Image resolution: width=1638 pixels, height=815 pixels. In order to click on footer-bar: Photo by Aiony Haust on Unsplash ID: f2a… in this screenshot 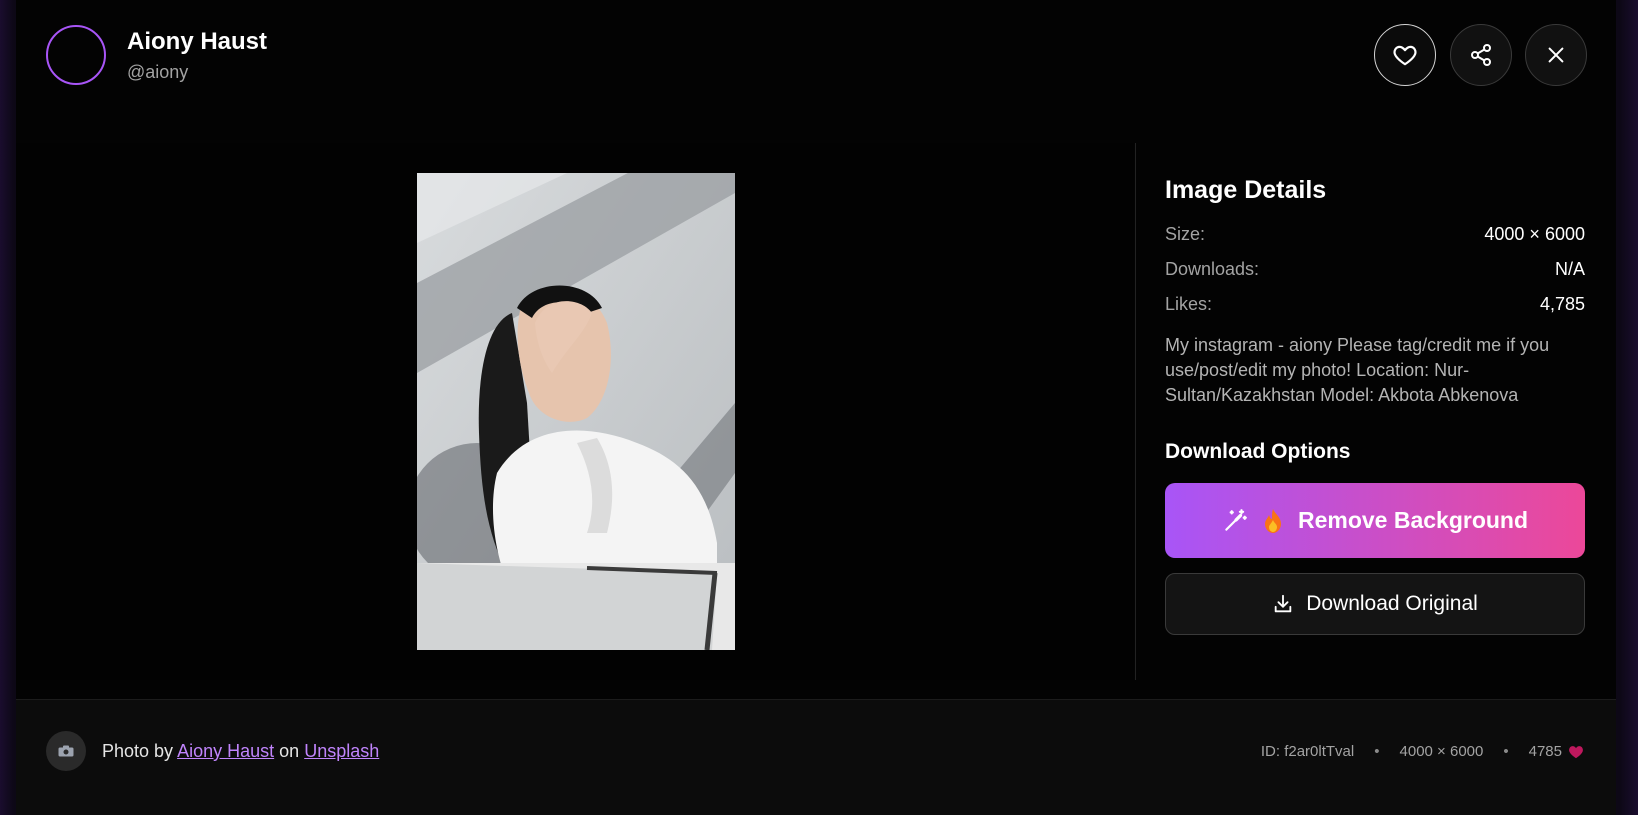, I will do `click(816, 757)`.